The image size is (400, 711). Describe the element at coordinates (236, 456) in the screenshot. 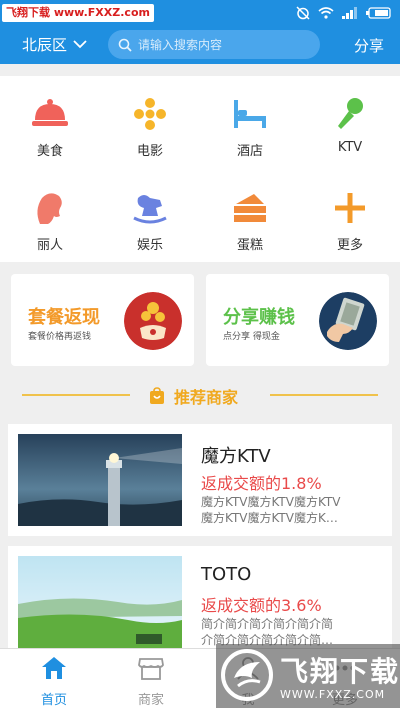

I see `merchant-name: 魔方KTV` at that location.